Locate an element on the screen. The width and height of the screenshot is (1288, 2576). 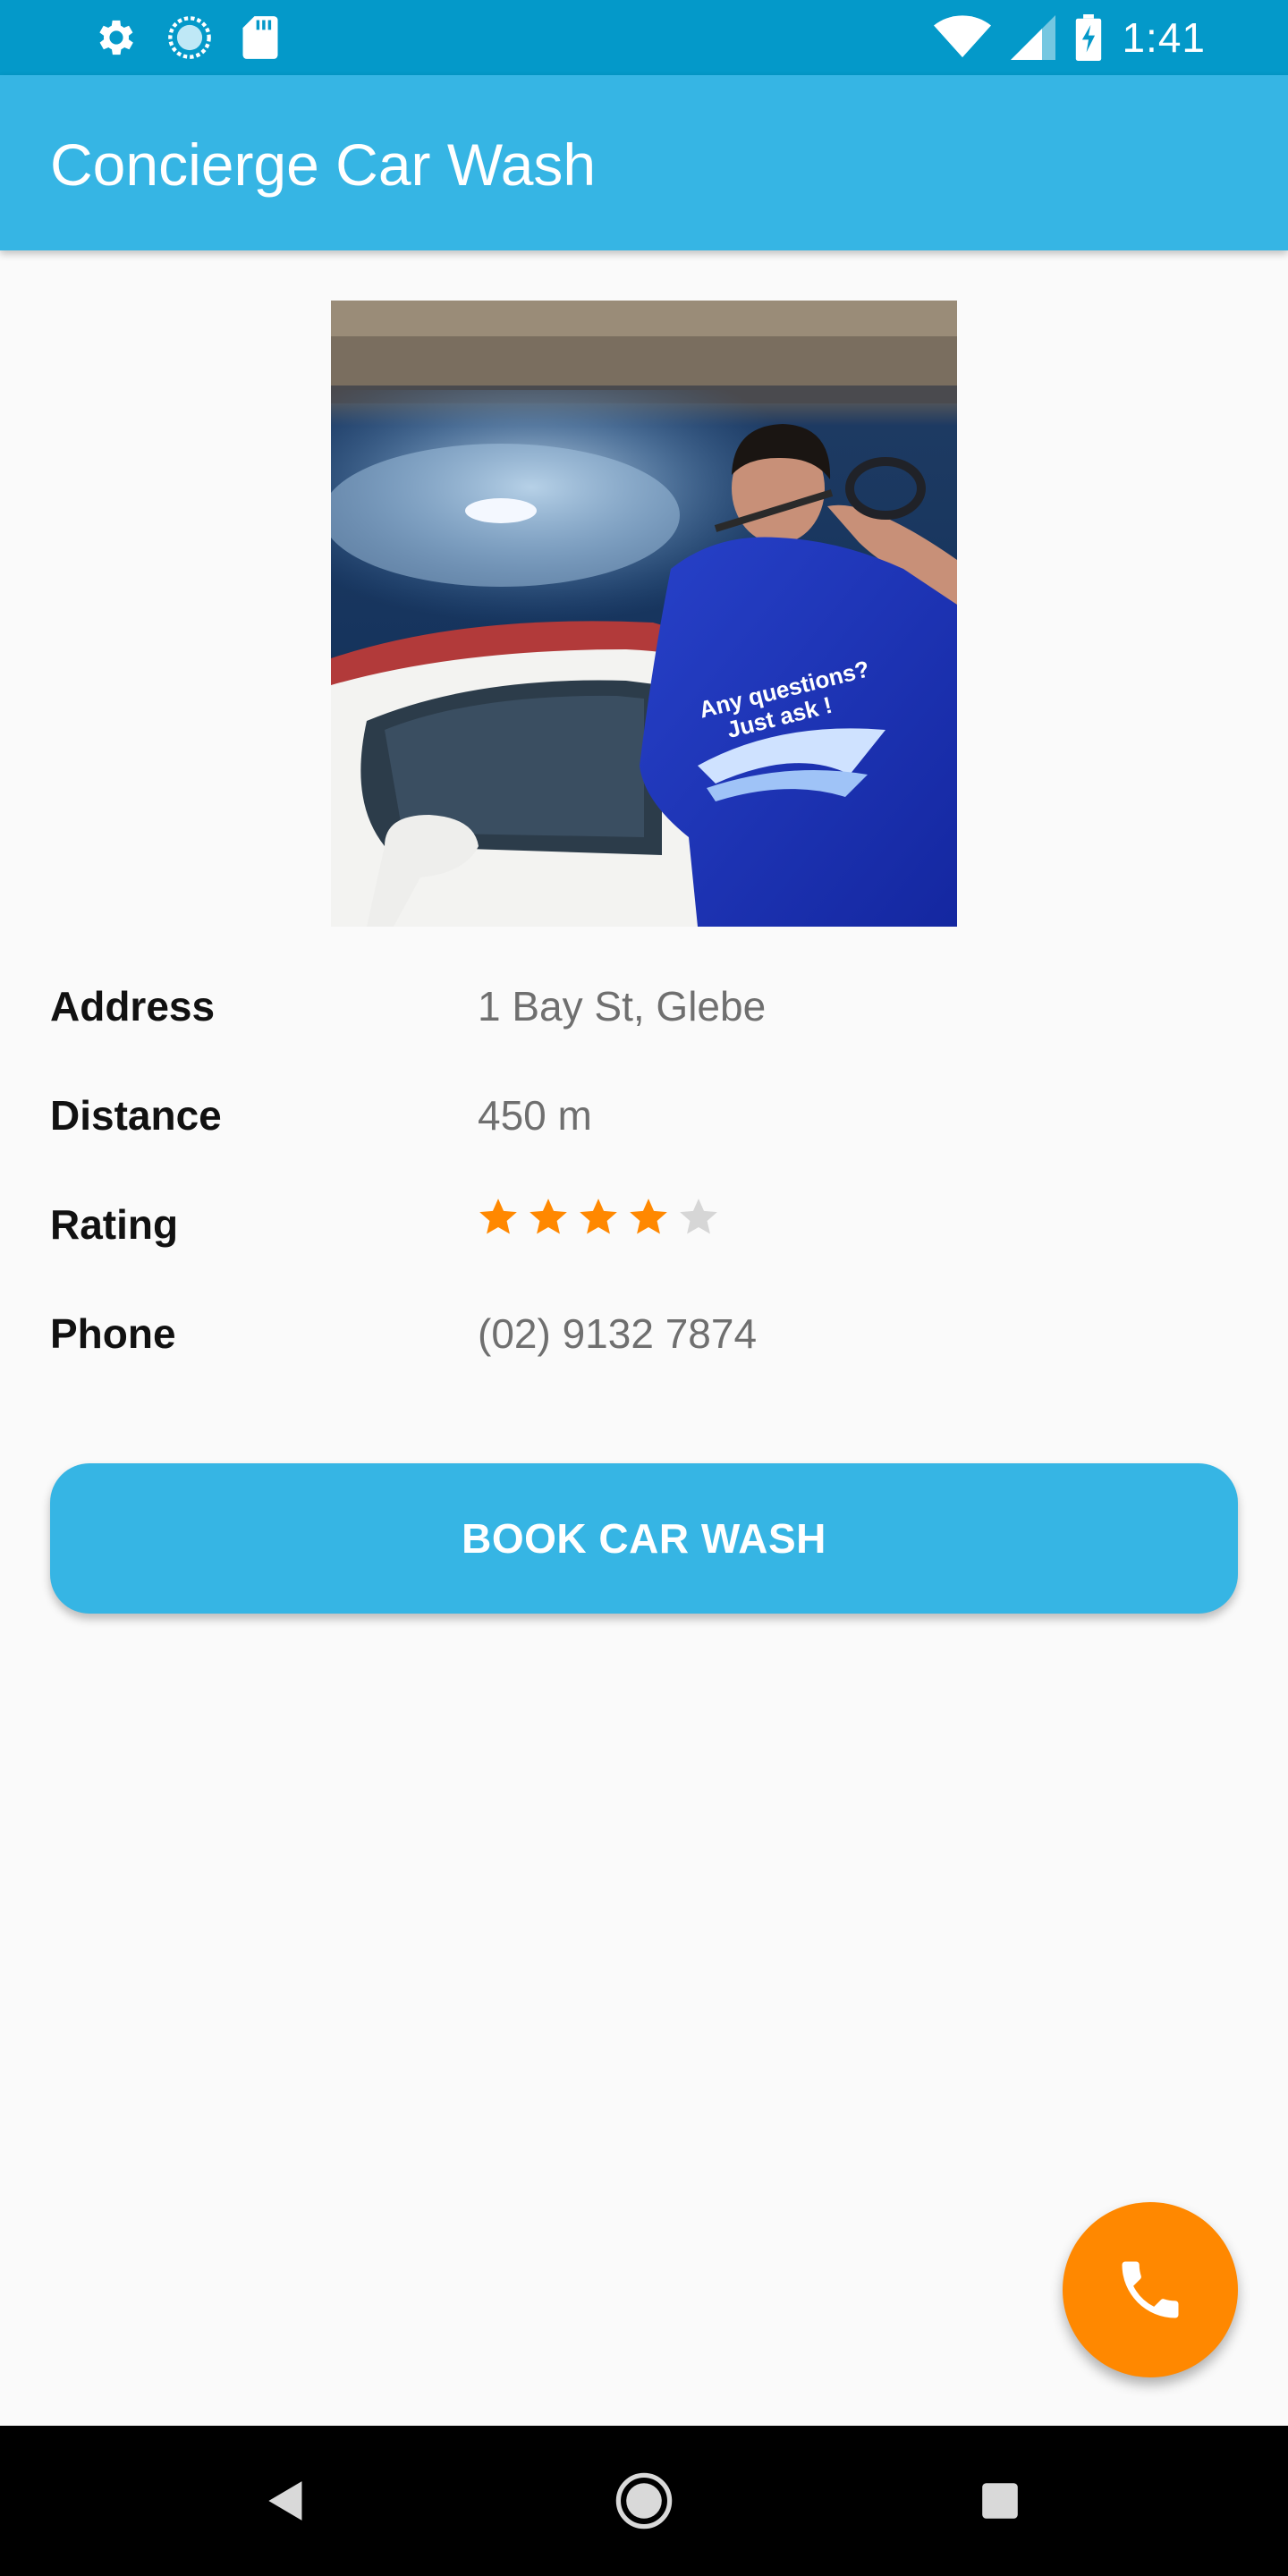
home-icon is located at coordinates (644, 2500).